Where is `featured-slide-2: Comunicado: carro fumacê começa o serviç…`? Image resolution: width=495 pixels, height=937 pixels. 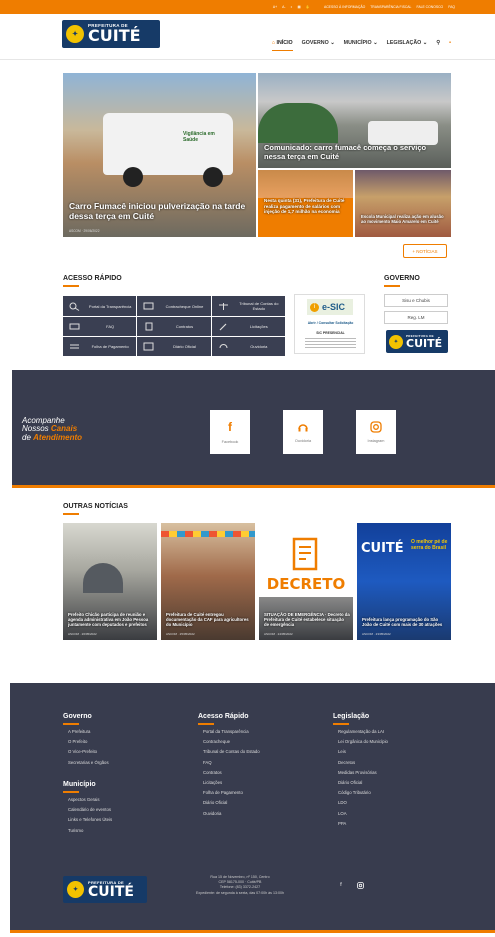
featured-slide-2: Comunicado: carro fumacê começa o serviç… is located at coordinates (354, 120).